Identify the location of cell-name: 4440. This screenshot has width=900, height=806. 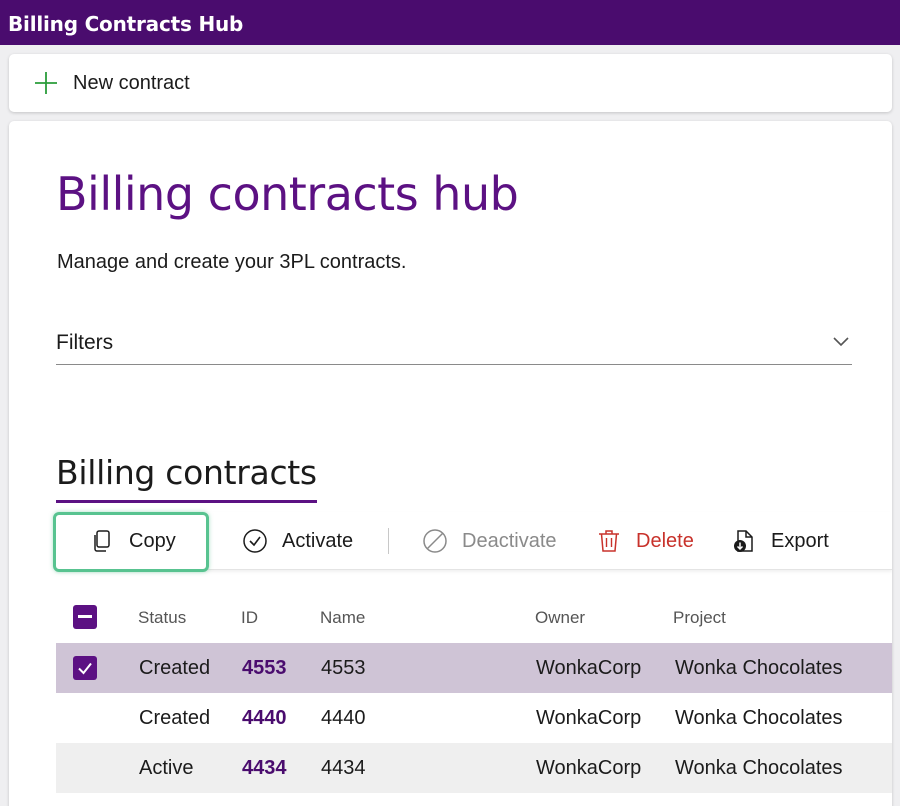
(343, 718).